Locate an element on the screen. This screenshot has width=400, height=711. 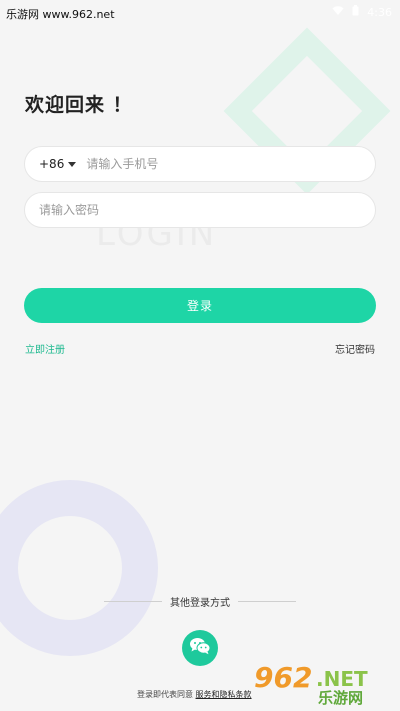
phone-field: +86 is located at coordinates (200, 164).